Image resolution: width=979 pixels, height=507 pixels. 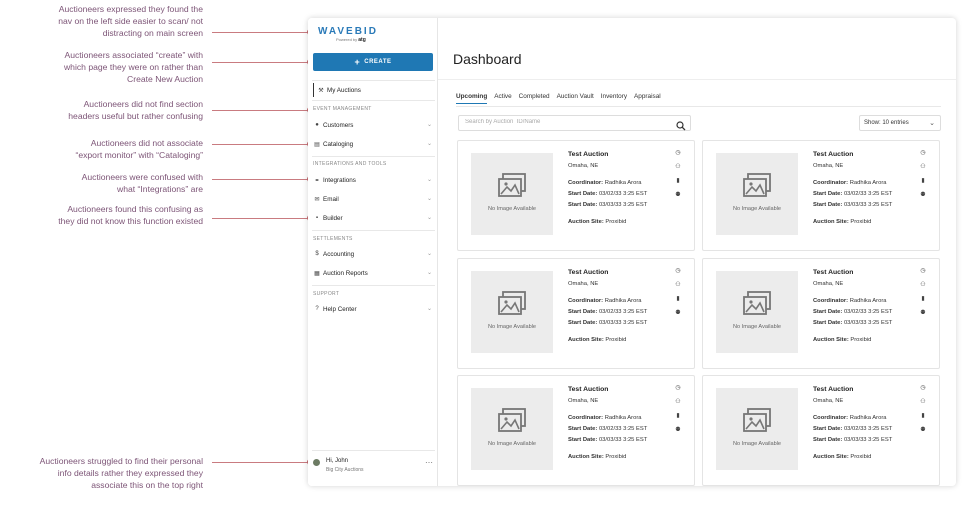 I want to click on dollar-icon: $, so click(x=317, y=254).